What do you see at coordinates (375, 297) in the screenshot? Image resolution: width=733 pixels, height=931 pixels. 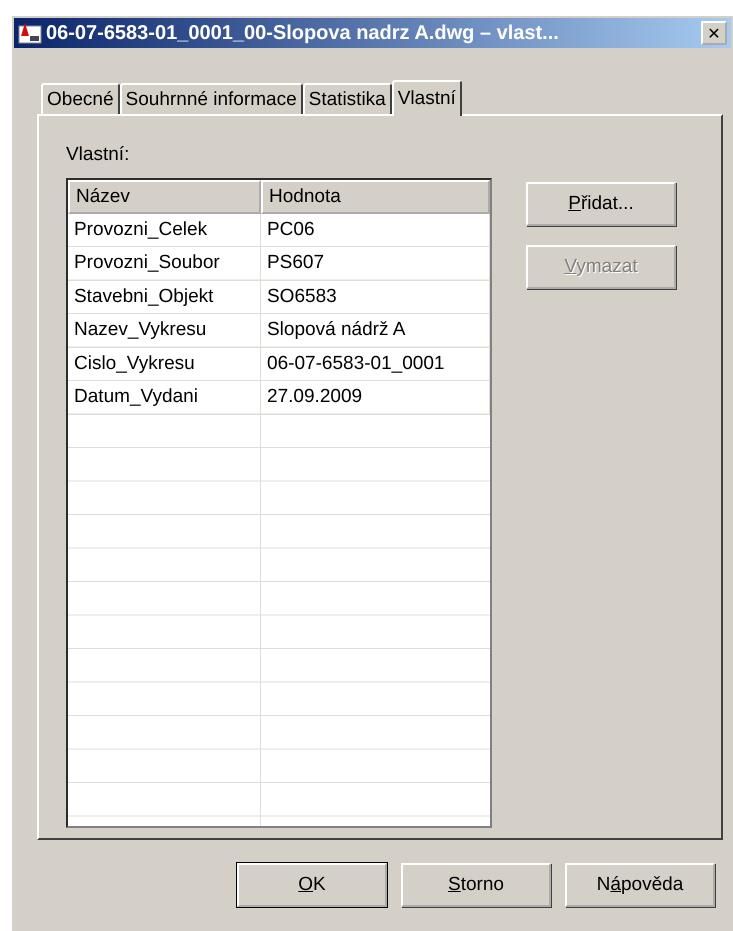 I see `table-cell: SO6583` at bounding box center [375, 297].